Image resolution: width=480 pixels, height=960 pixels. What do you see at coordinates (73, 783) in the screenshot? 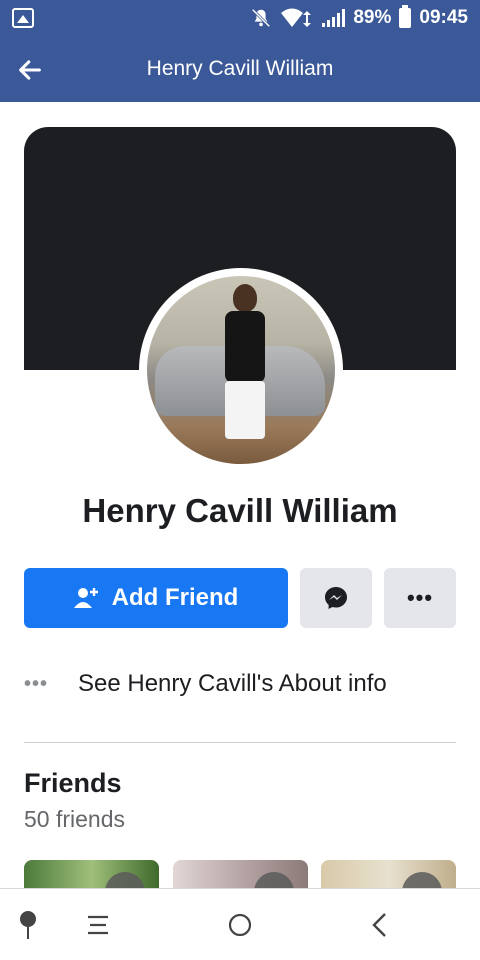
I see `friends-heading: Friends` at bounding box center [73, 783].